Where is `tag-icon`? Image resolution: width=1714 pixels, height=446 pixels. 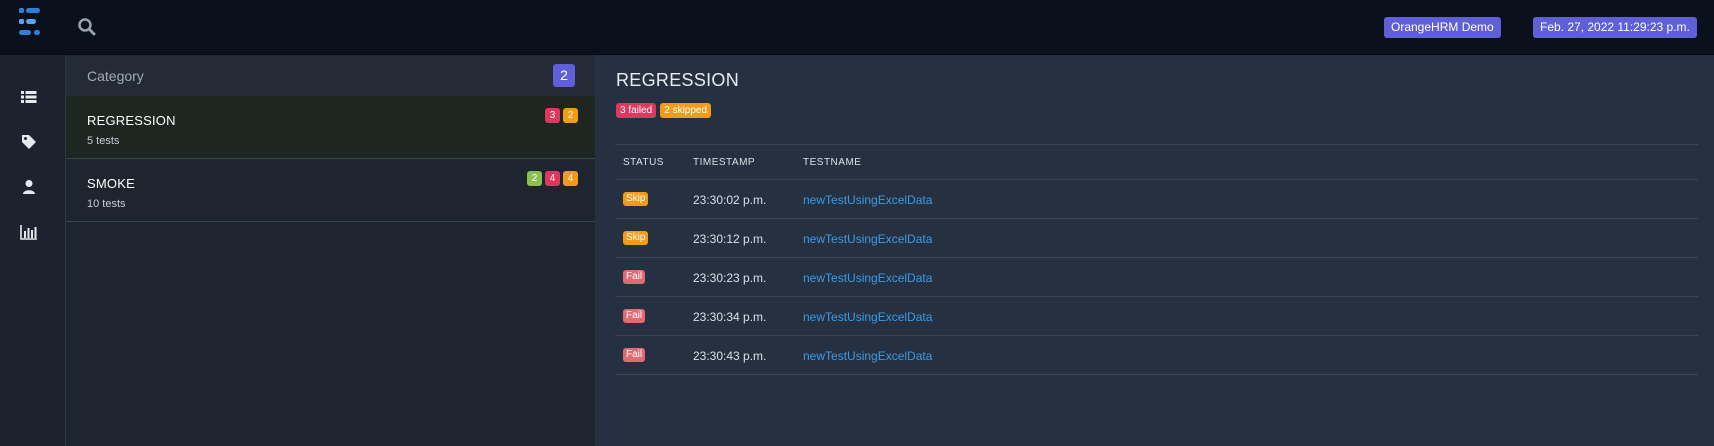 tag-icon is located at coordinates (29, 142).